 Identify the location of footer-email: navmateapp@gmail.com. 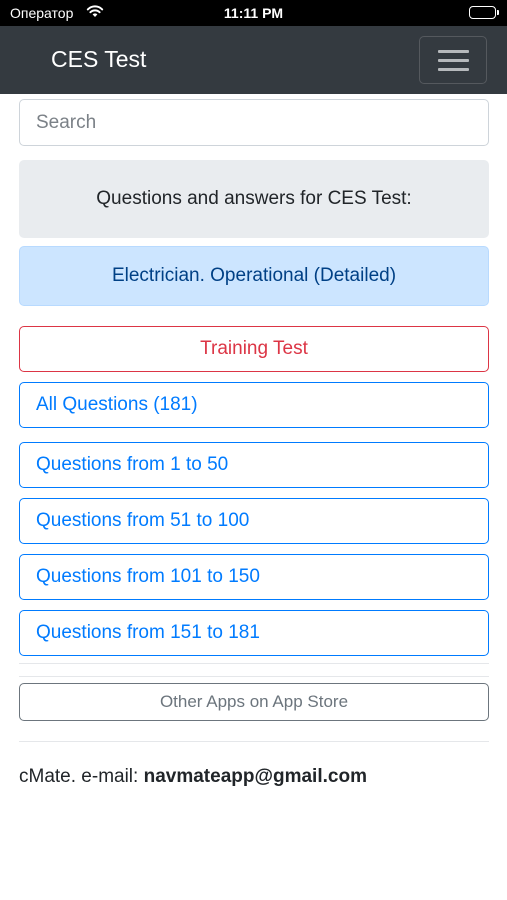
(255, 776).